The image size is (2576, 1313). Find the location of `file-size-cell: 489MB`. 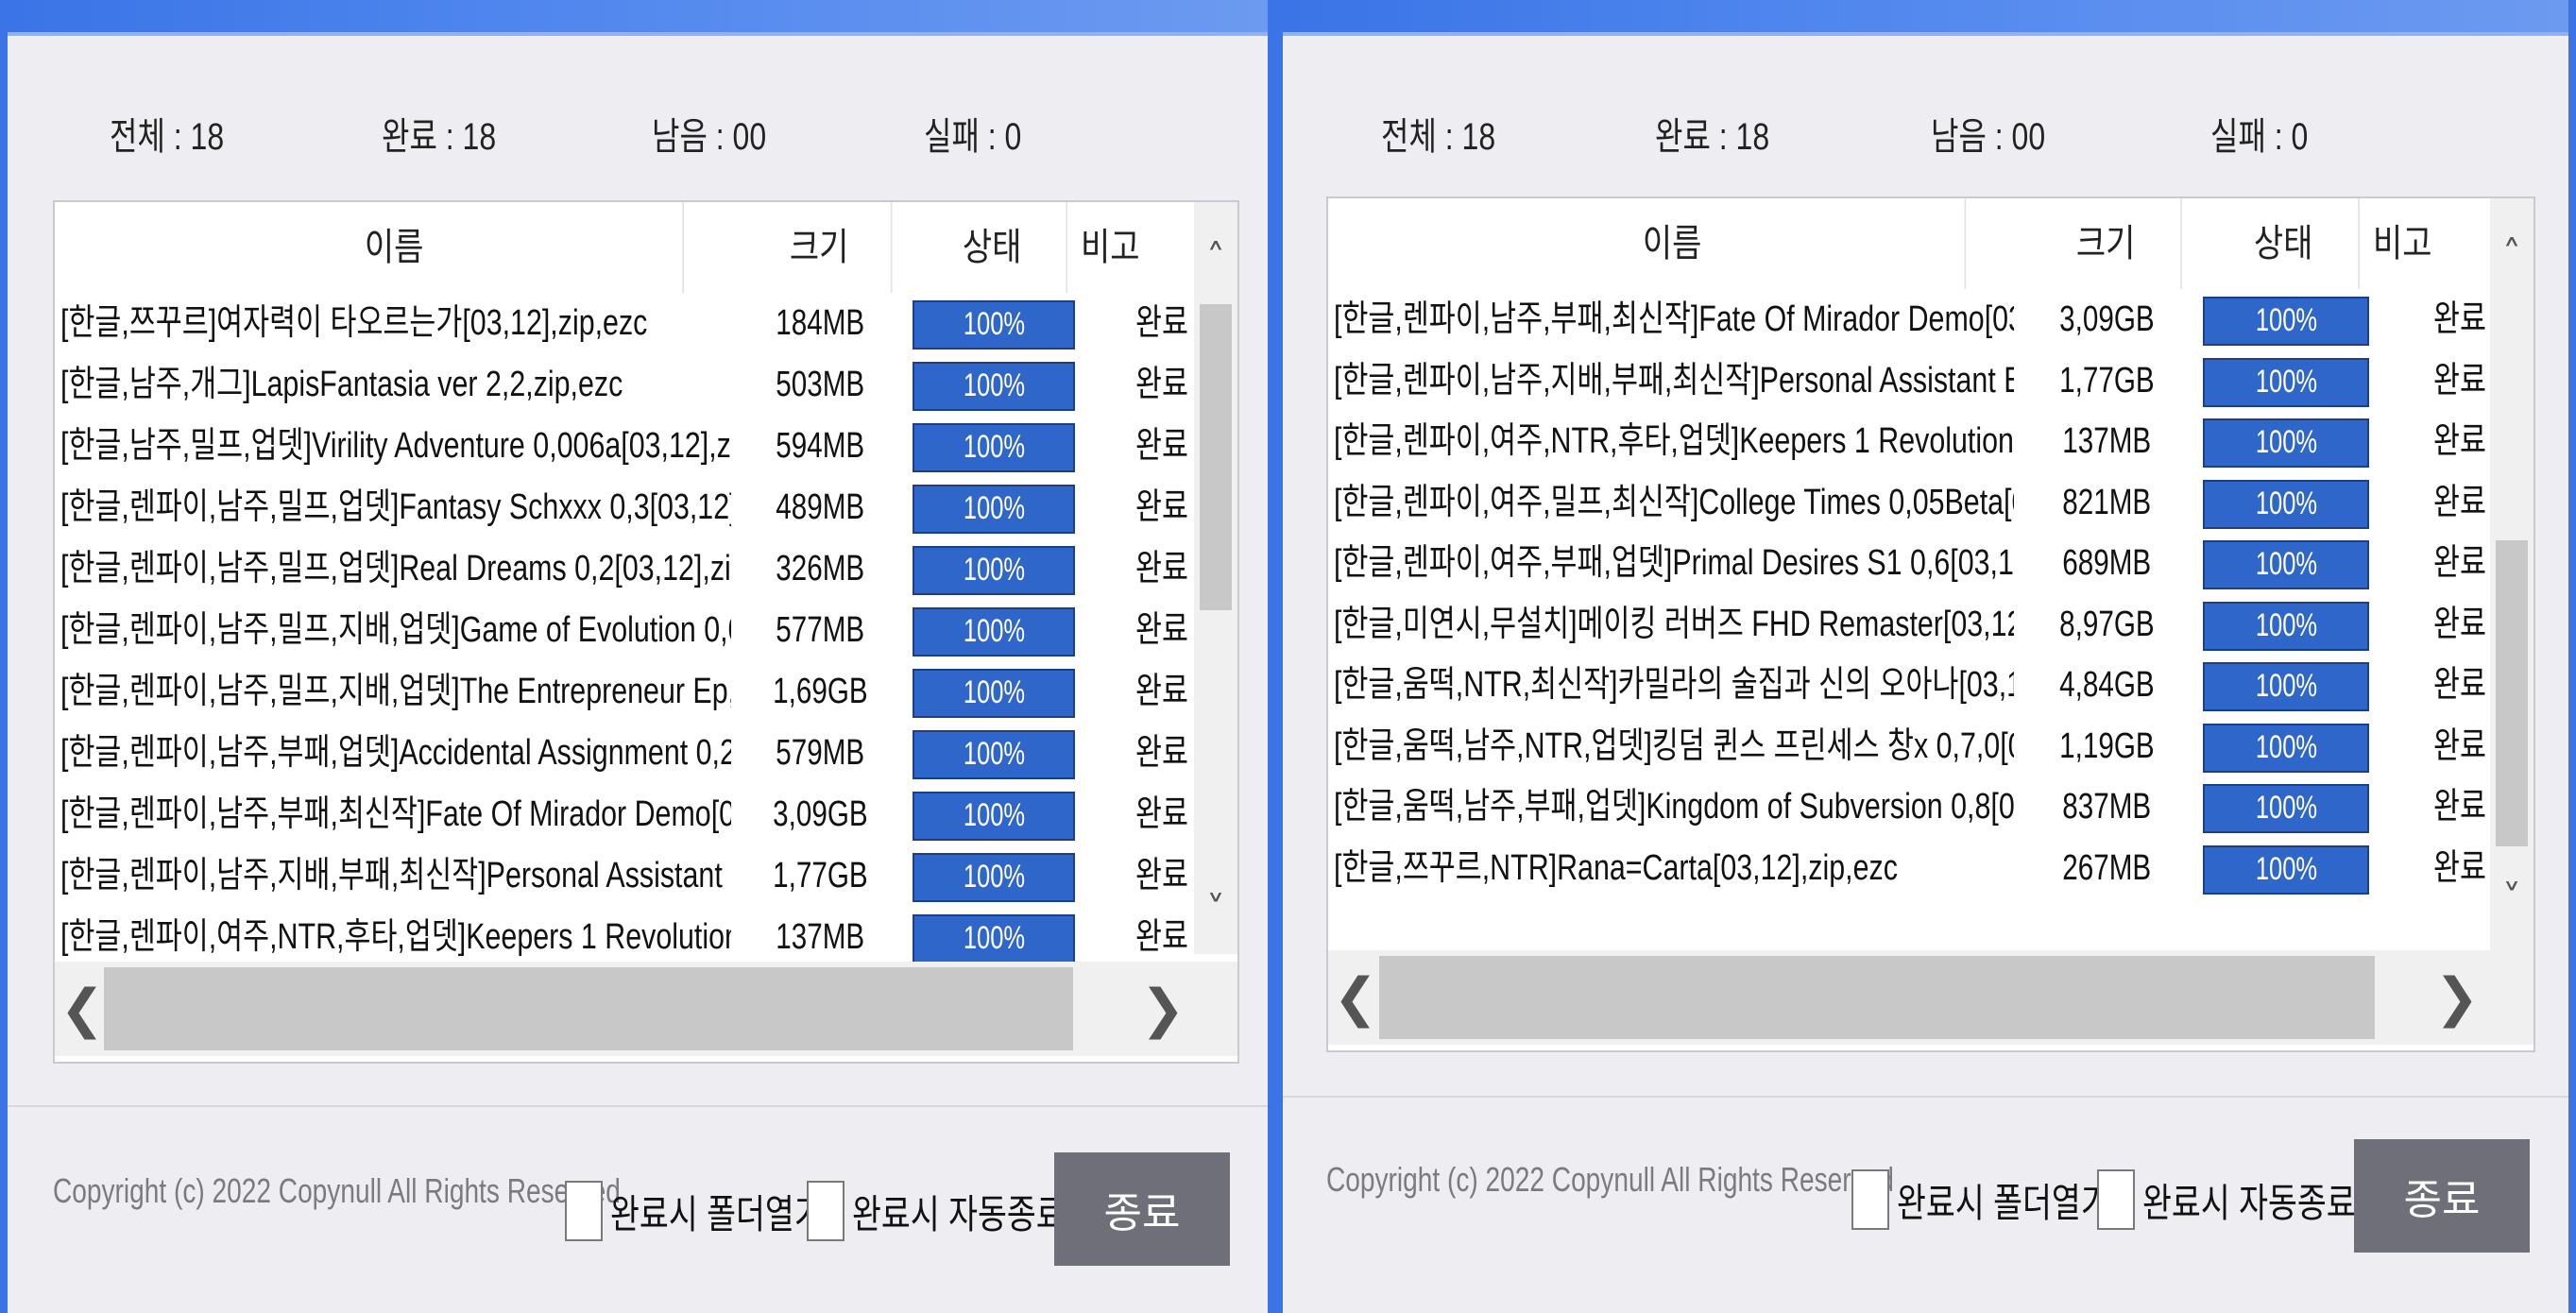

file-size-cell: 489MB is located at coordinates (820, 507).